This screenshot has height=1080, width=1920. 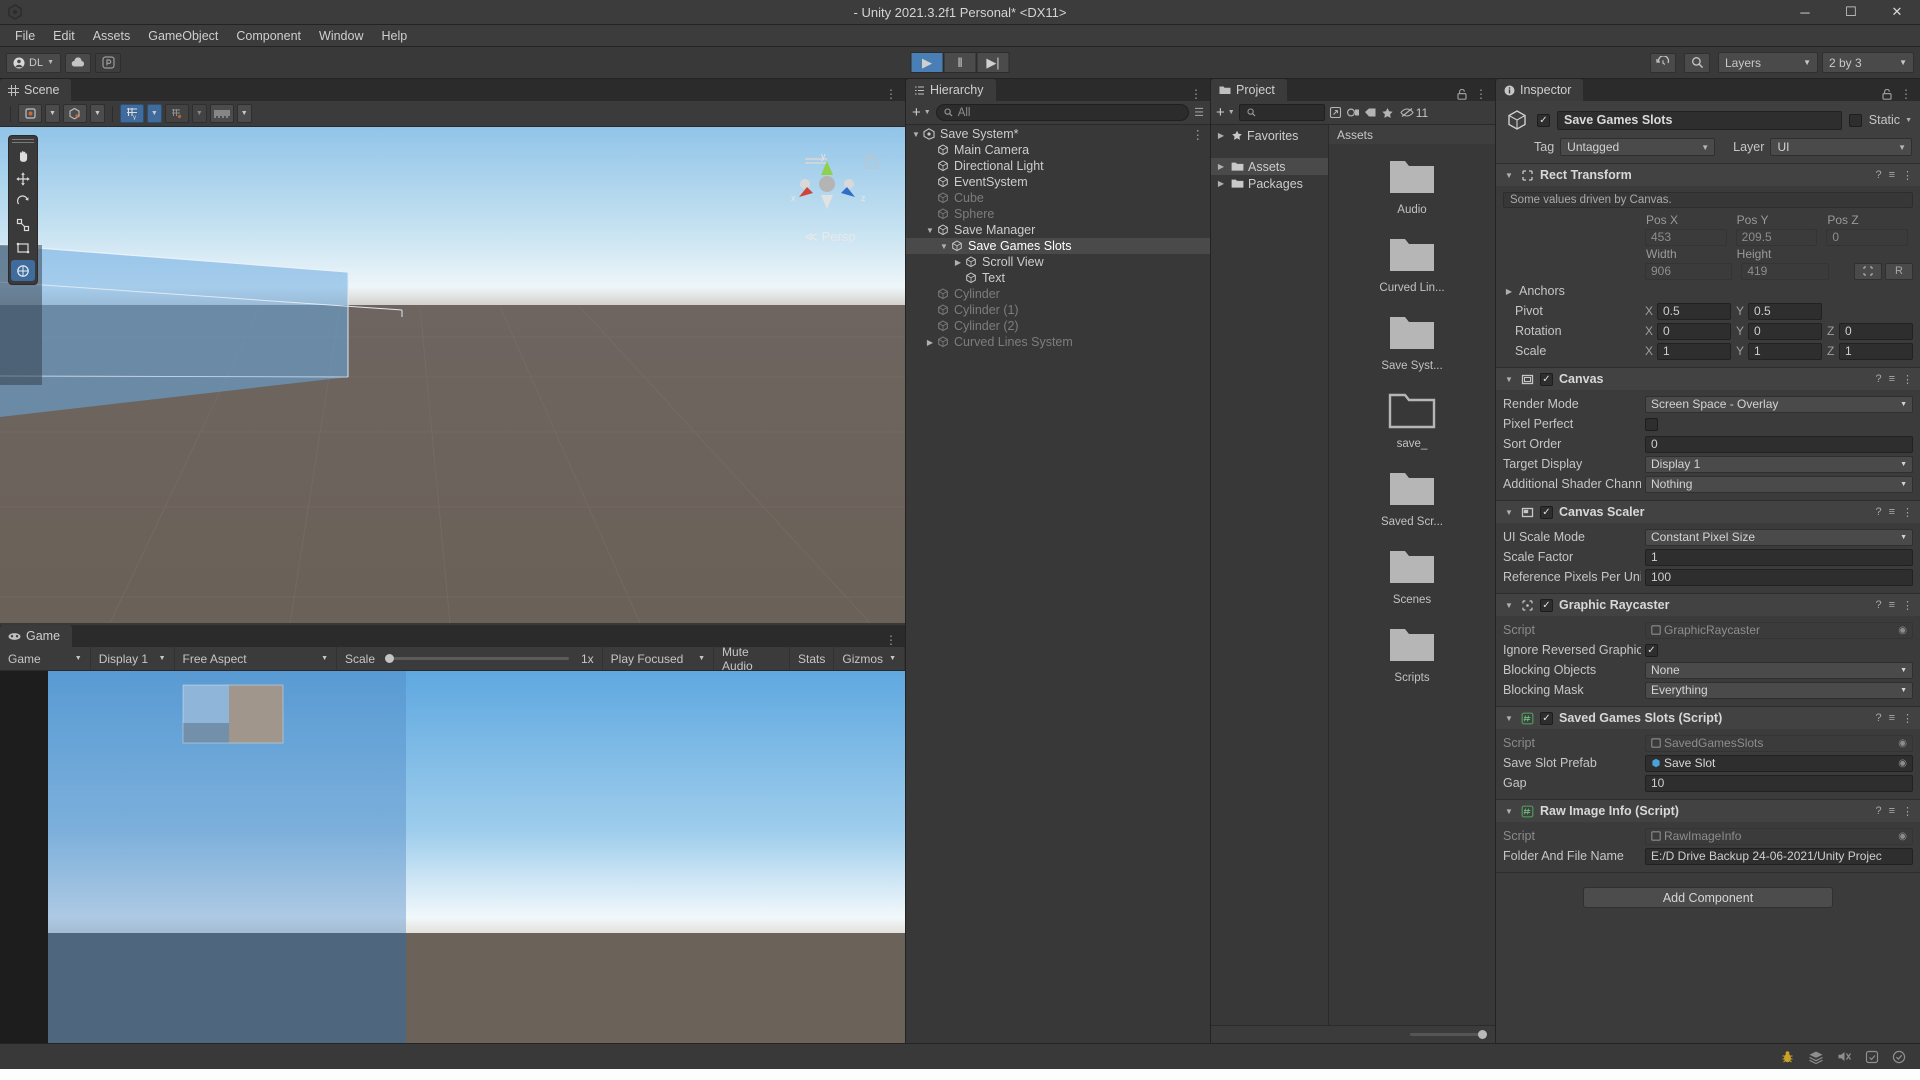 I want to click on hierarchy-filter-icon: ☰, so click(x=1199, y=112).